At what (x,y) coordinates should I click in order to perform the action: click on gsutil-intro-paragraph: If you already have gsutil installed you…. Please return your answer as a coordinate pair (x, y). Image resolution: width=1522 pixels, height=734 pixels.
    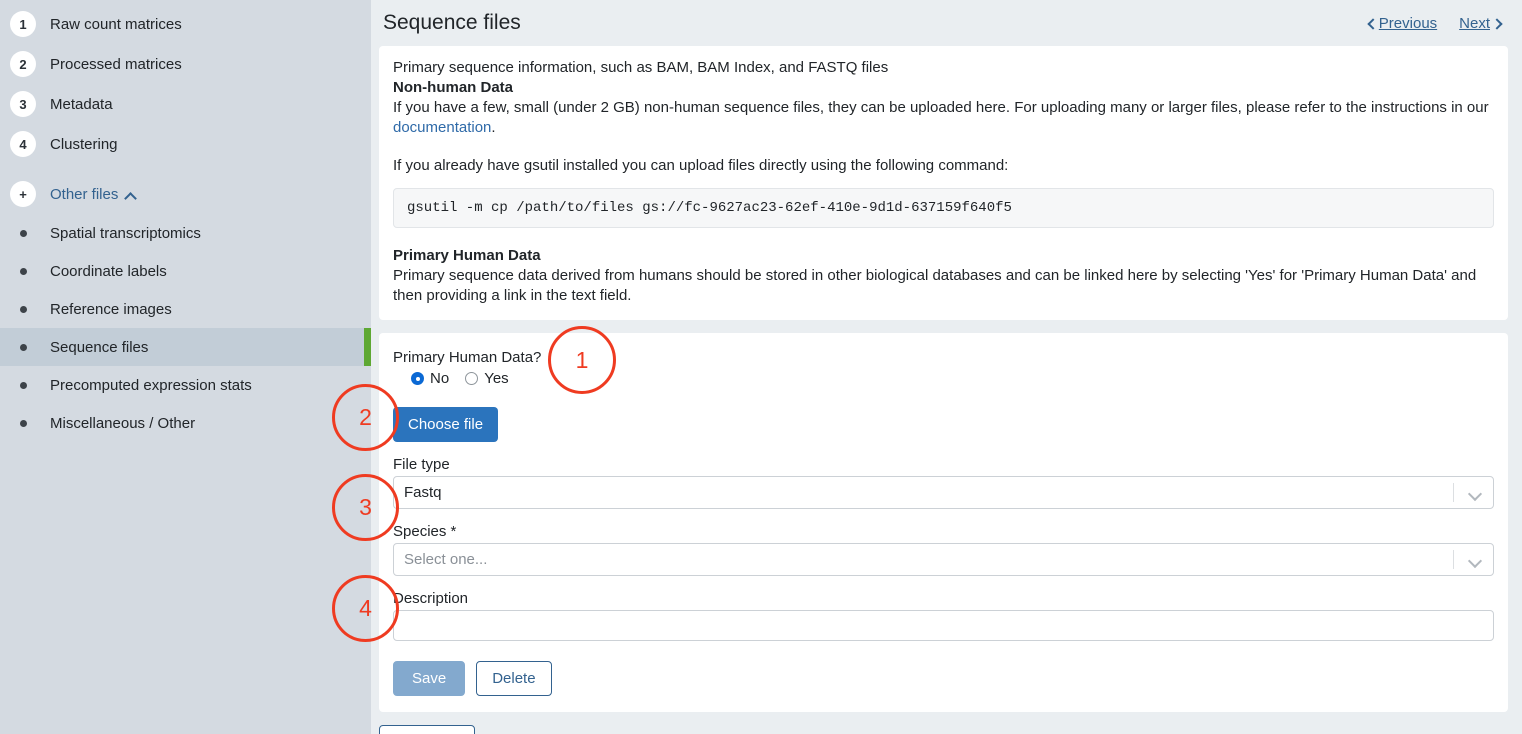
    Looking at the image, I should click on (701, 165).